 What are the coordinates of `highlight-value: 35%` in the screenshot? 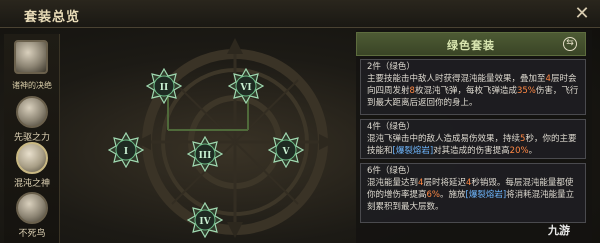 It's located at (526, 91).